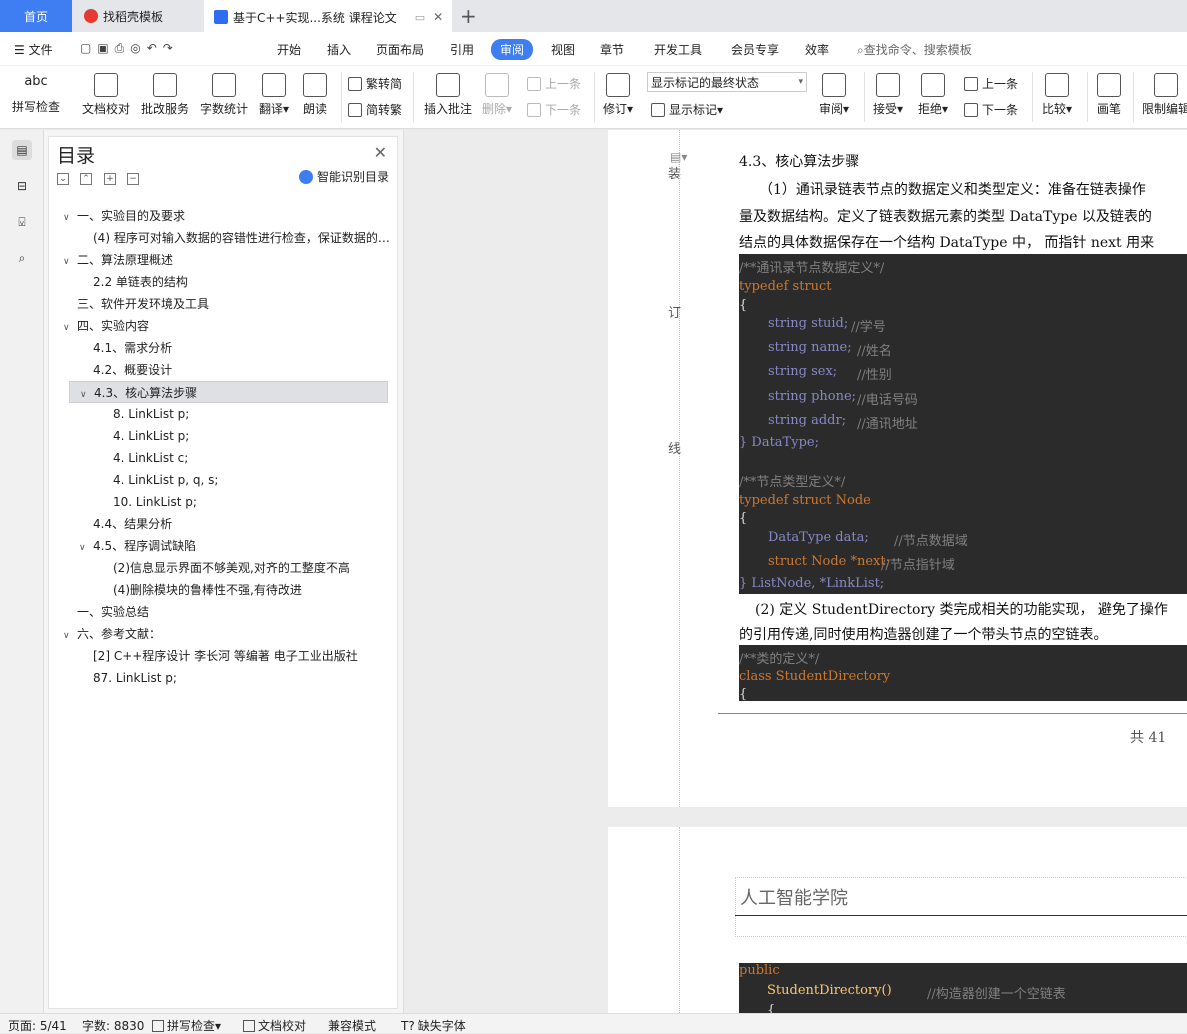  I want to click on compat-mode: 兼容模式, so click(352, 1026).